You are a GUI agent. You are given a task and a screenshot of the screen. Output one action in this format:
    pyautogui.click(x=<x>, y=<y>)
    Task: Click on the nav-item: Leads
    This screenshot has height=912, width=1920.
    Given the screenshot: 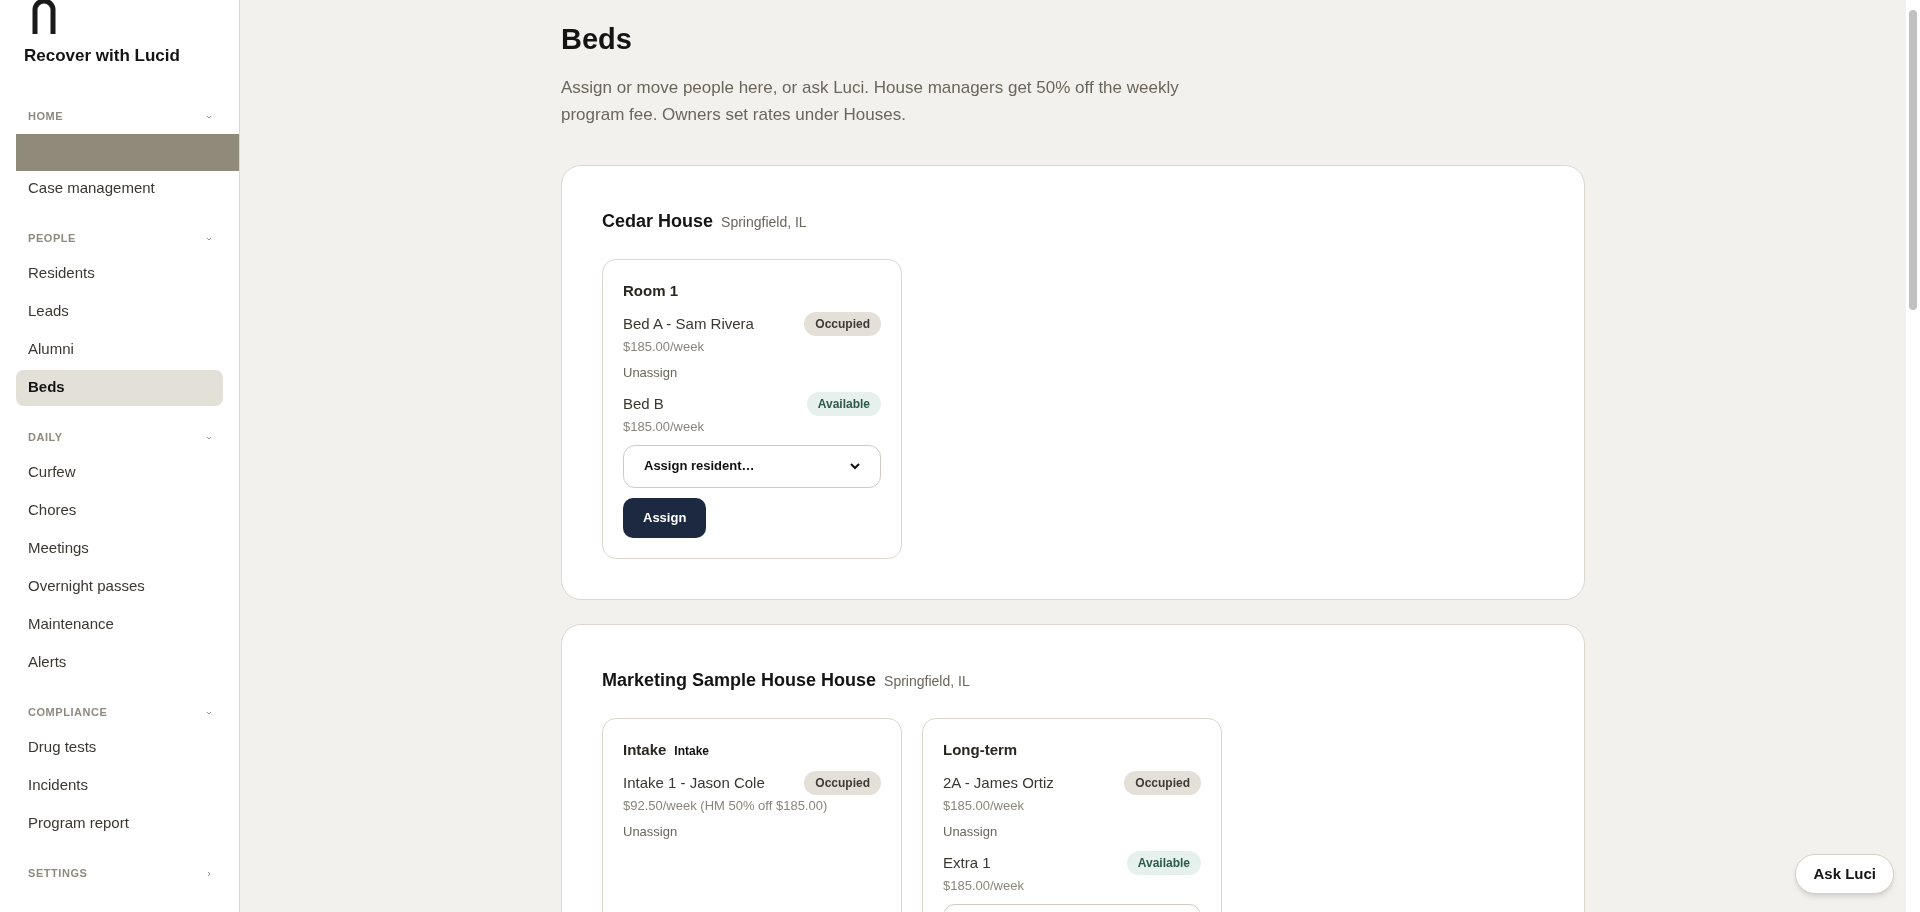 What is the action you would take?
    pyautogui.click(x=119, y=311)
    